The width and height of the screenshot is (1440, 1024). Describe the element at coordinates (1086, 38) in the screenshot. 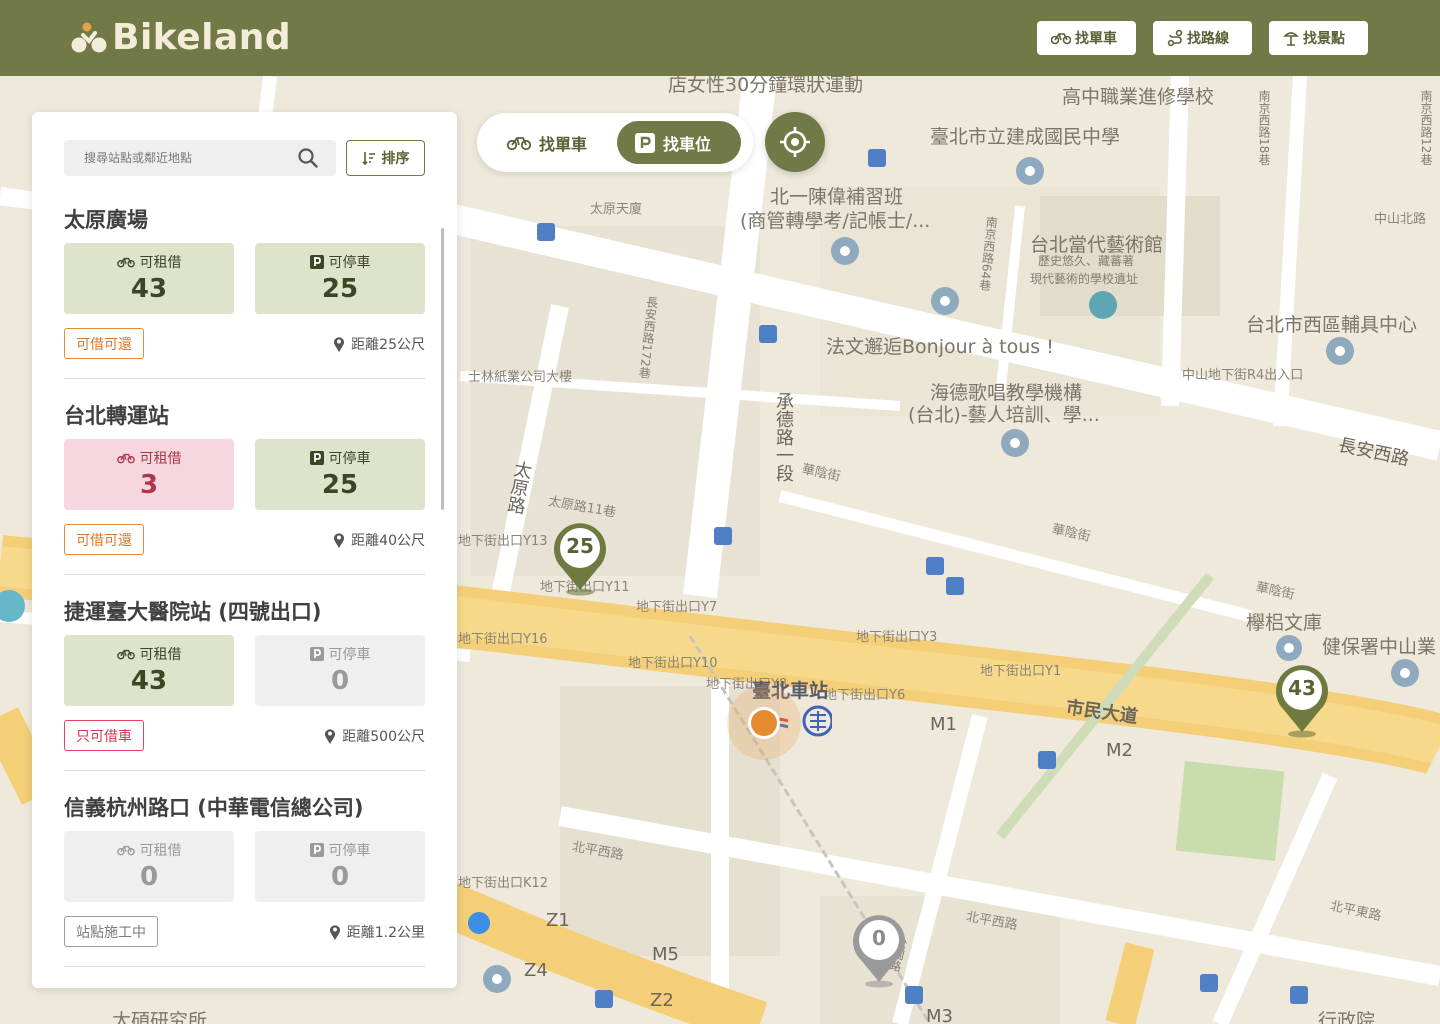

I see `nav-find-bike-button: 找單車` at that location.